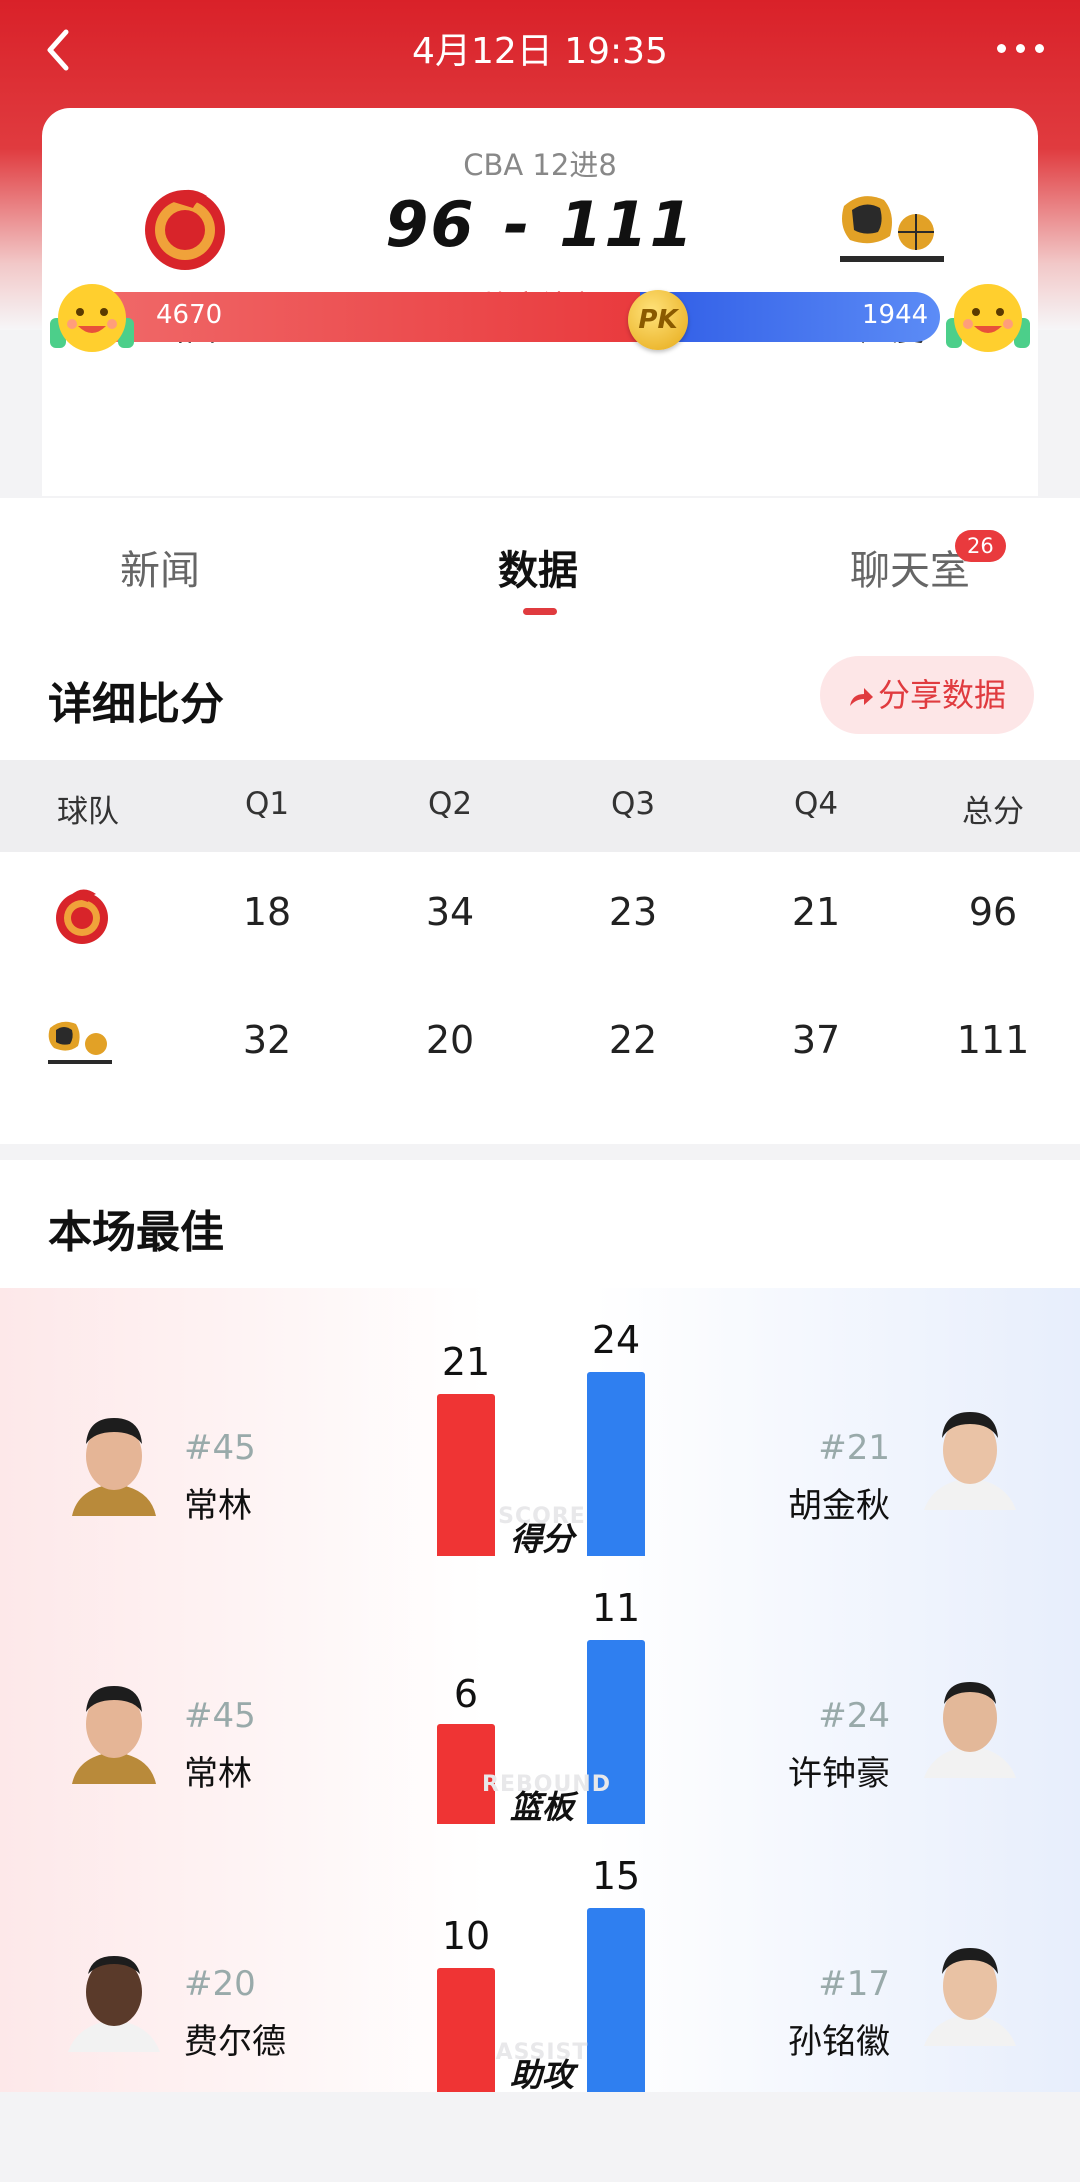 The height and width of the screenshot is (2182, 1080). I want to click on col-total: 总分, so click(993, 812).